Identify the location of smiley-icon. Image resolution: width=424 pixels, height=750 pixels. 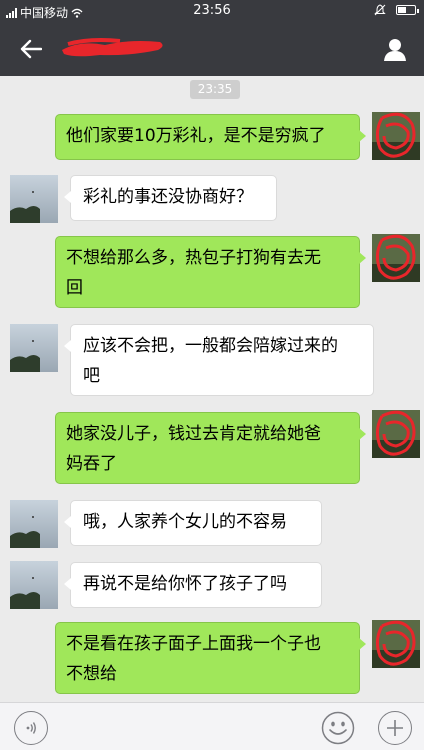
(338, 728).